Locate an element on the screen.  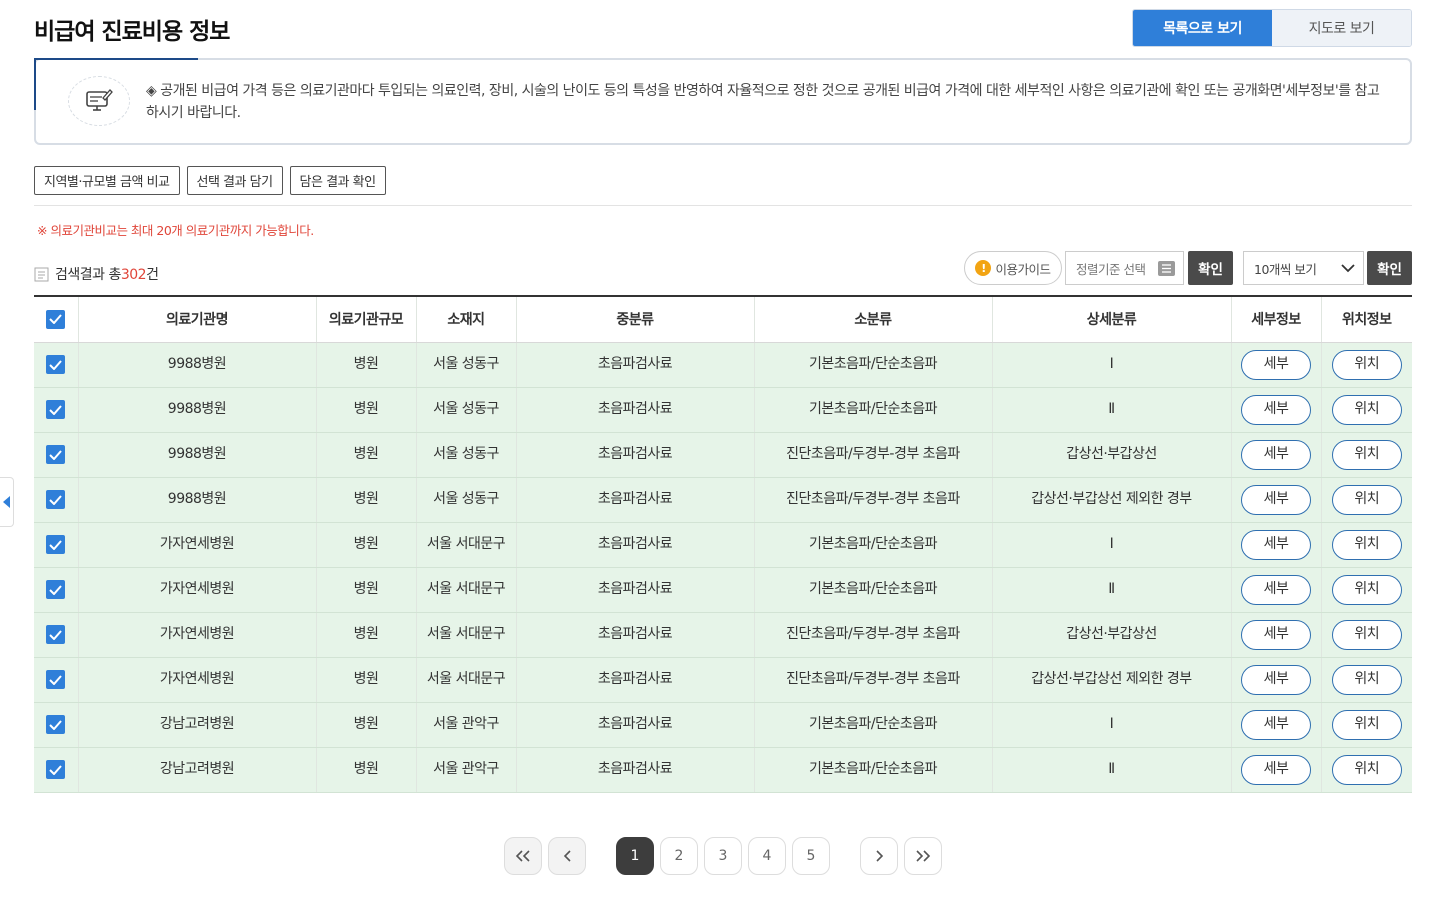
detail-category: 갑상선·부갑상선 is located at coordinates (1111, 455).